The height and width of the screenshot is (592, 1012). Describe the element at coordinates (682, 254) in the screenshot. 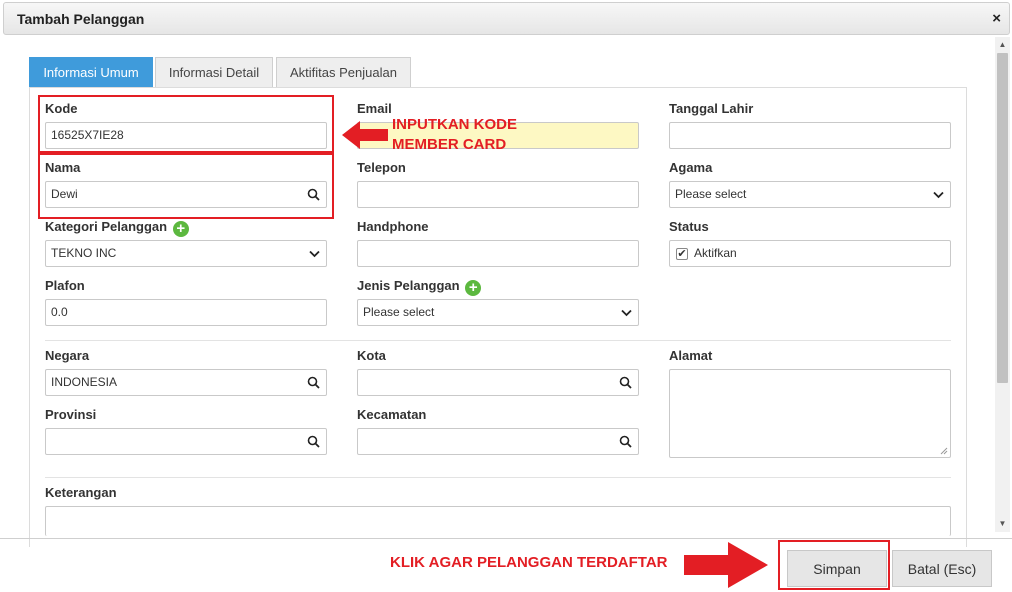

I see `aktifkan-checkbox: ✔` at that location.